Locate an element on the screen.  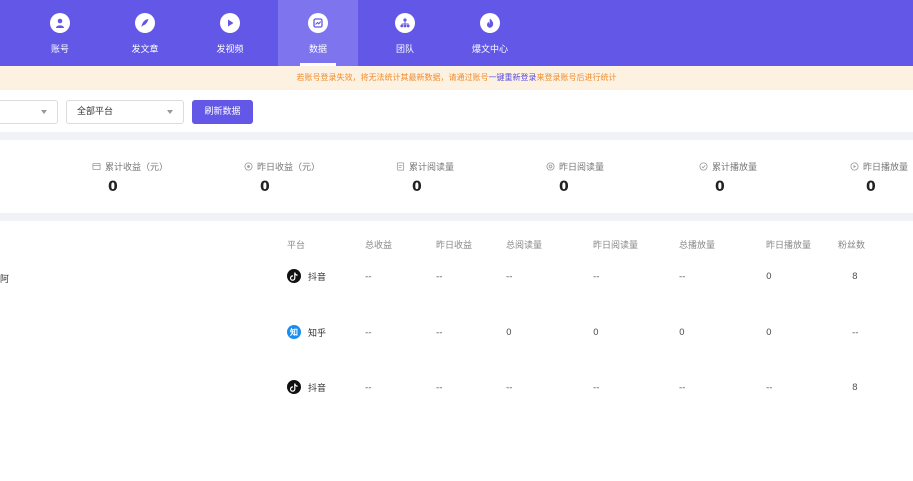
stat-yesterday-reads: 昨日阅读量 0 is located at coordinates (621, 177).